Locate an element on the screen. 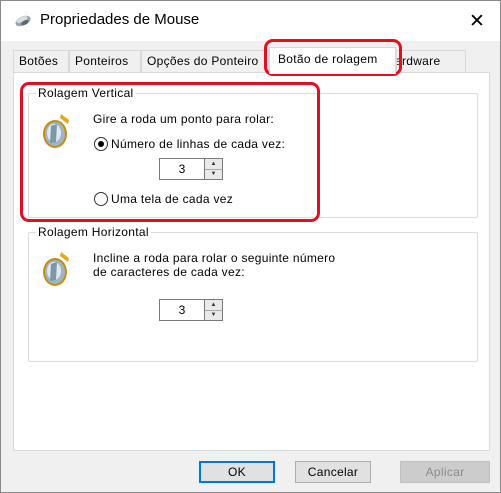 The height and width of the screenshot is (493, 501). apply-button: Aplicar is located at coordinates (445, 472).